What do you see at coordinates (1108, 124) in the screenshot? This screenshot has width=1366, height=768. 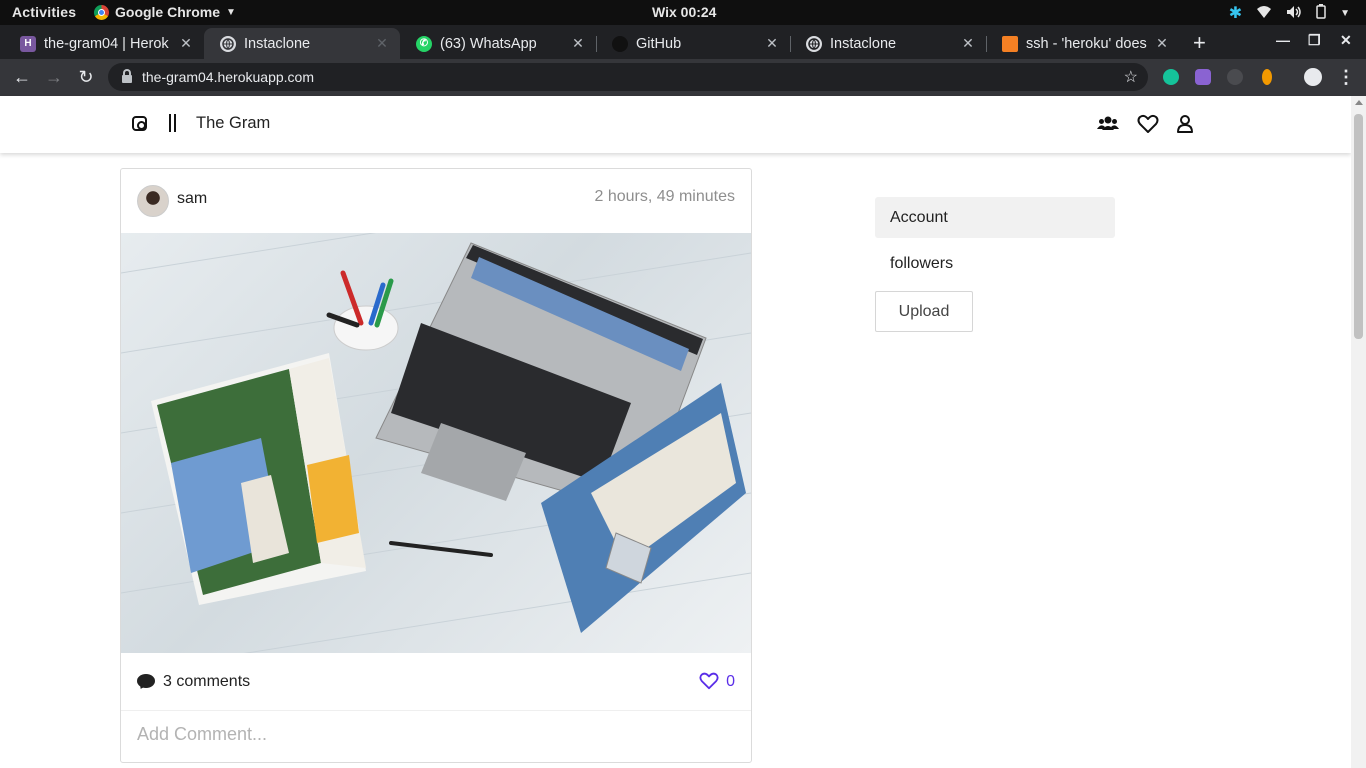 I see `users-icon` at bounding box center [1108, 124].